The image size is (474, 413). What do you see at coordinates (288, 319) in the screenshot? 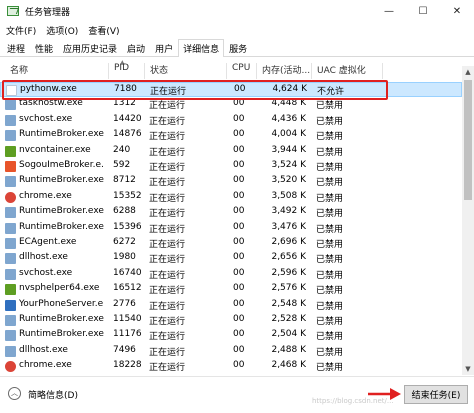
I see `process-memory: 2,528 K` at bounding box center [288, 319].